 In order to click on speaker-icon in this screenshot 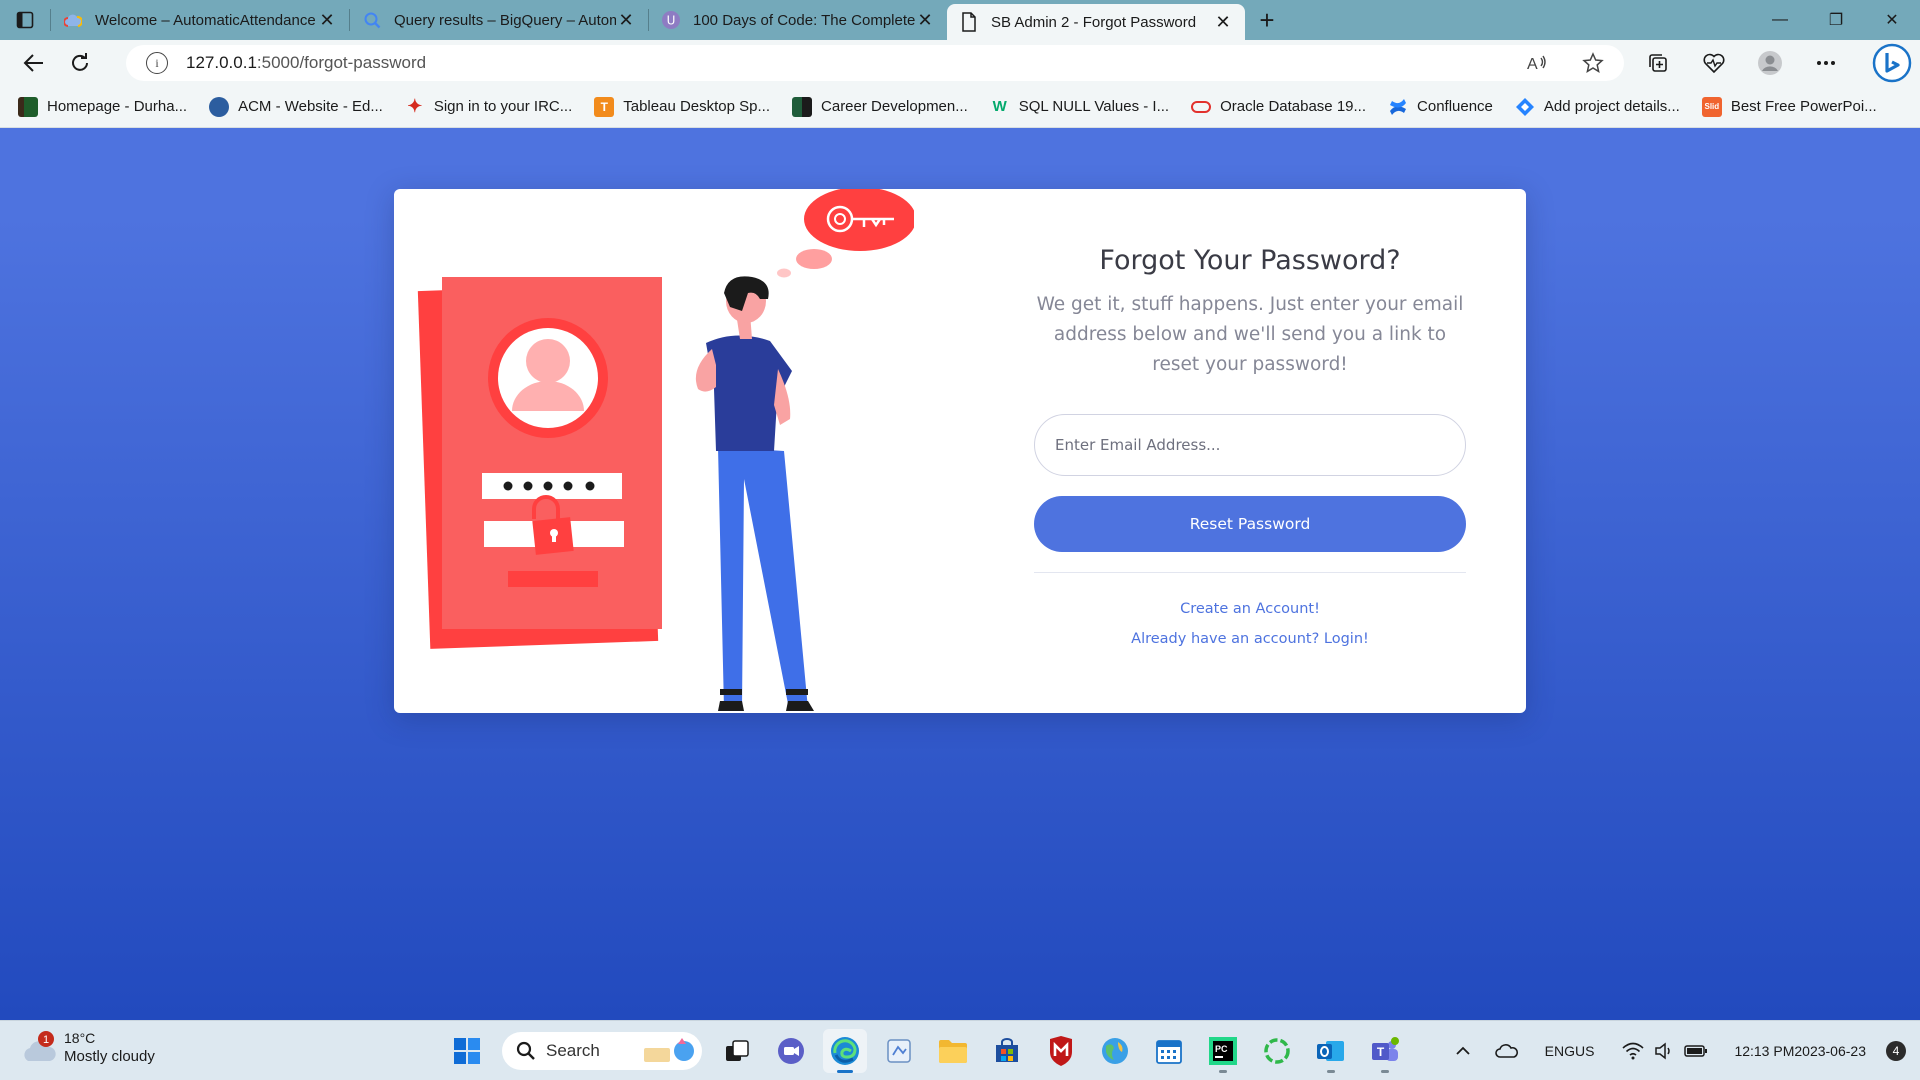, I will do `click(1663, 1051)`.